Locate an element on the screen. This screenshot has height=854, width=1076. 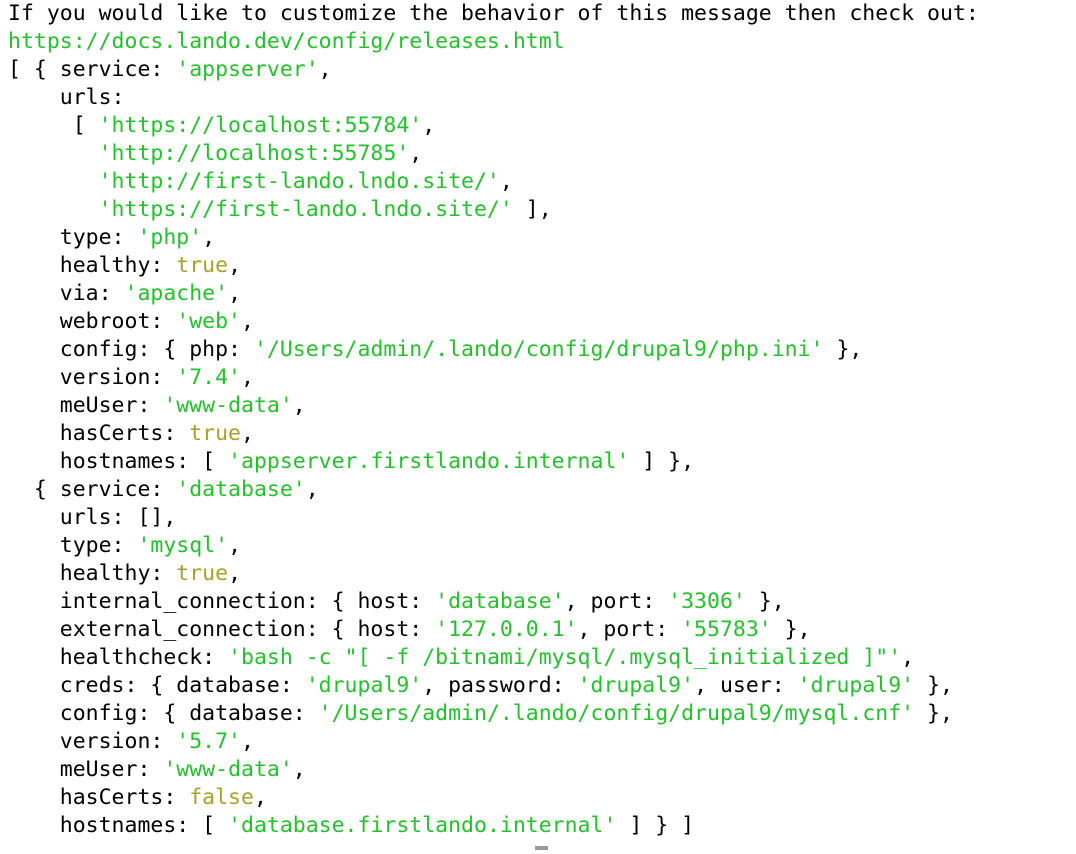
terminal-line: 'https://first-lando.lndo.site/' ], is located at coordinates (538, 210).